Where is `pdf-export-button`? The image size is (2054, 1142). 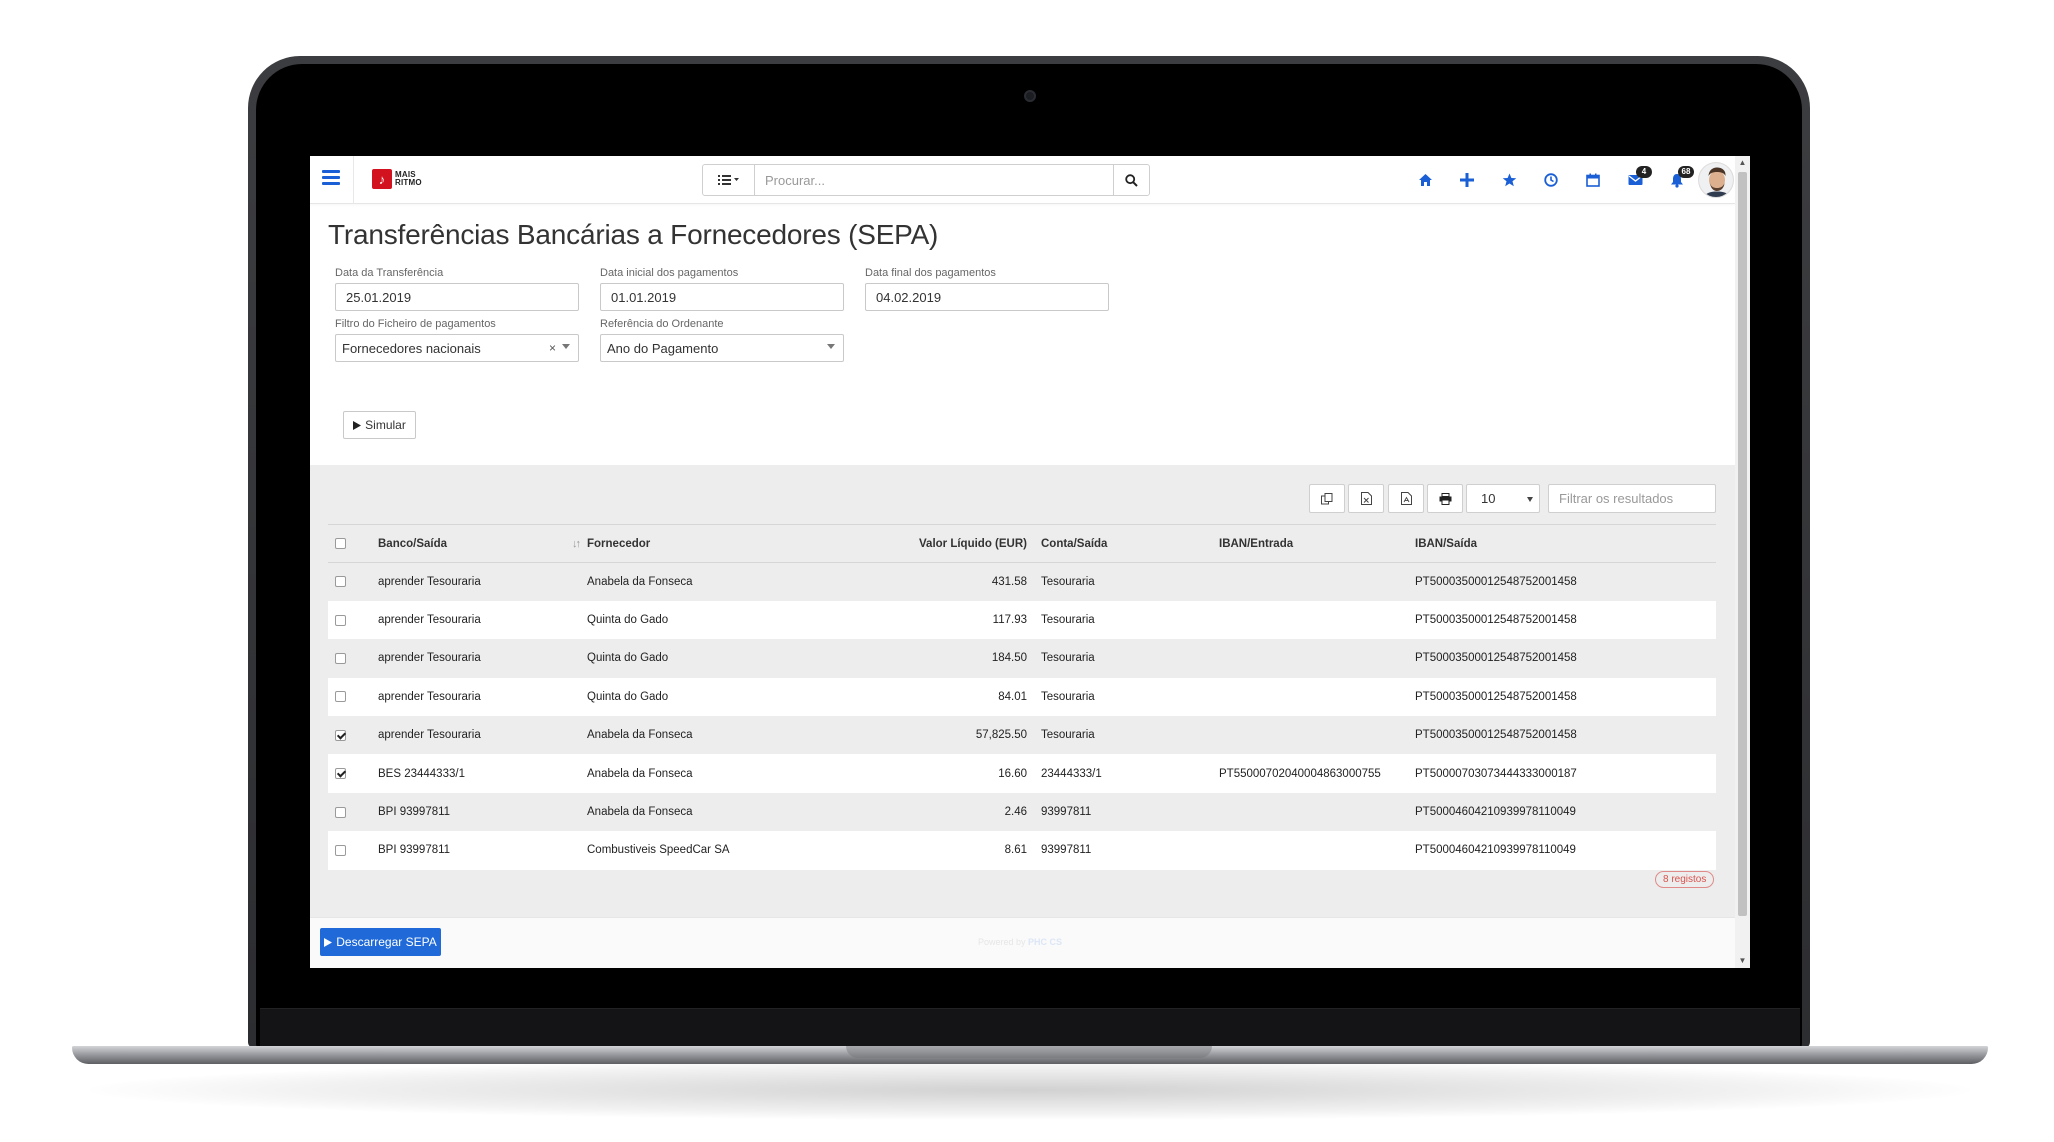
pdf-export-button is located at coordinates (1406, 498).